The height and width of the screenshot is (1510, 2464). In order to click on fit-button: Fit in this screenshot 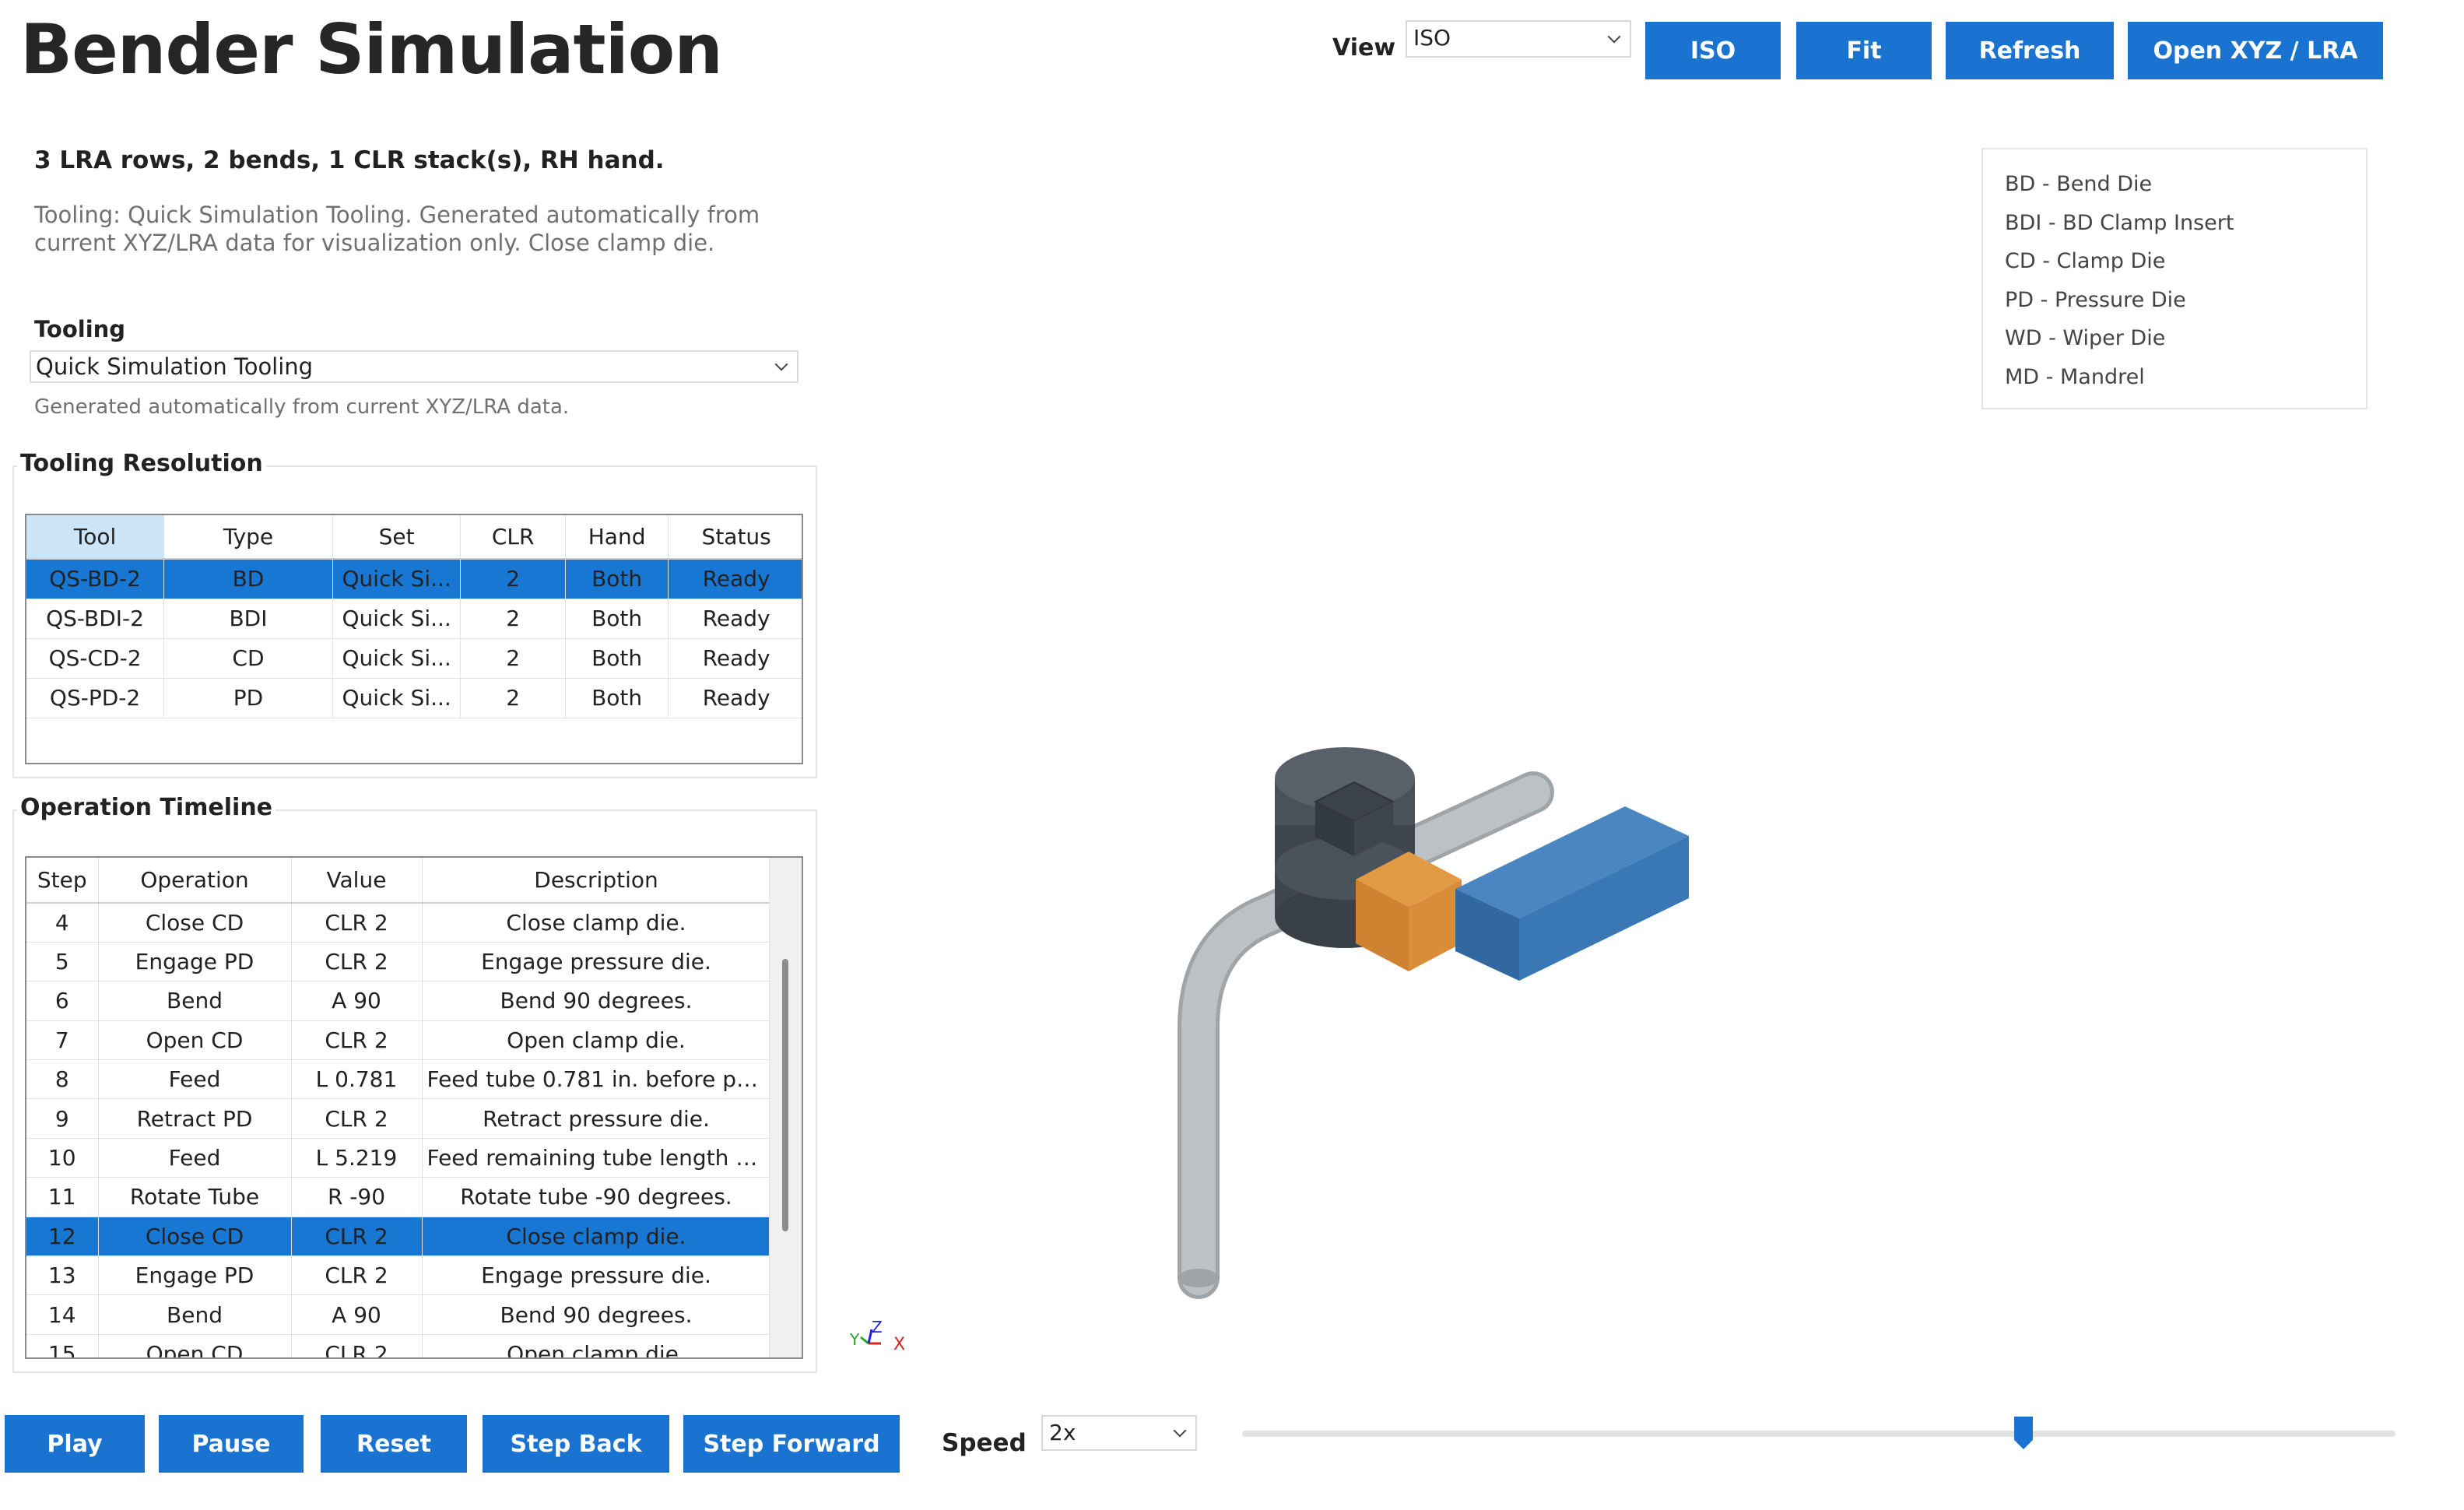, I will do `click(1864, 50)`.